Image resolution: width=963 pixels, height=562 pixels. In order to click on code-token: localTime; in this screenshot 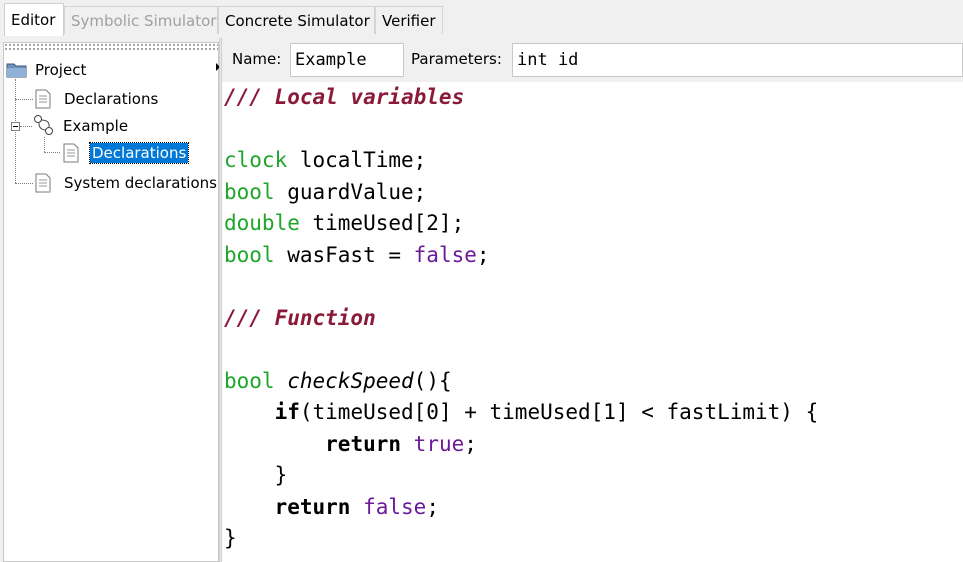, I will do `click(357, 160)`.